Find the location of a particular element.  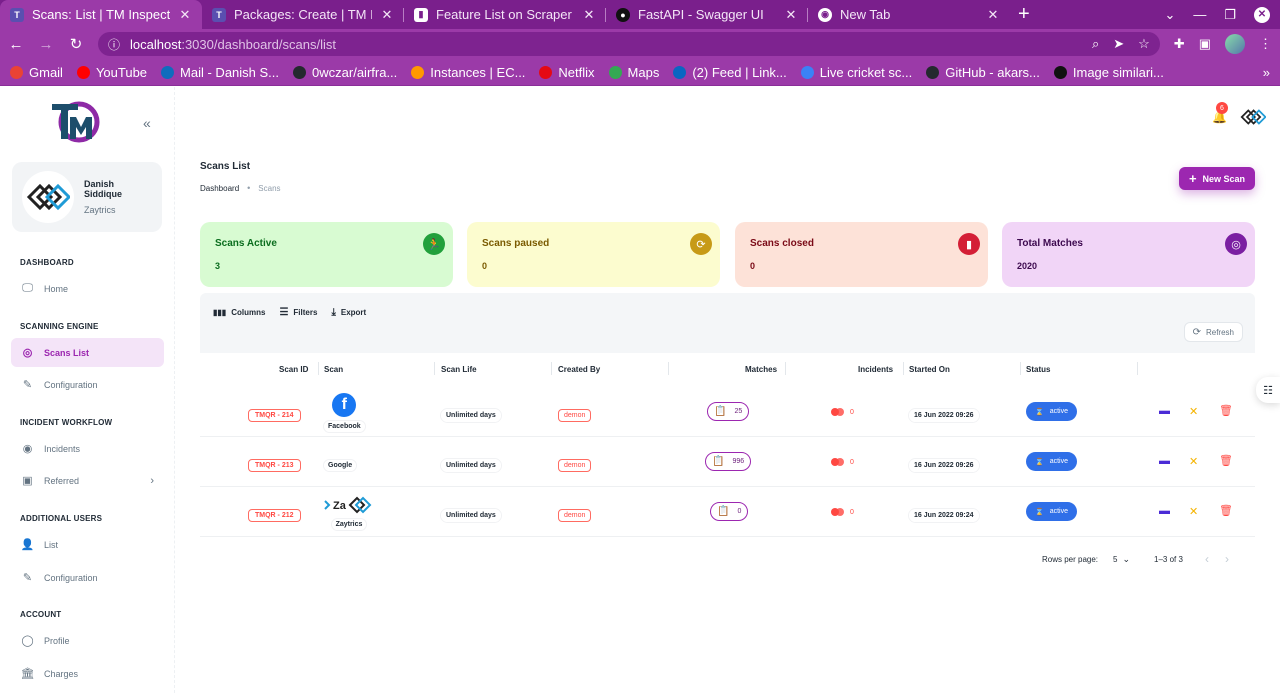

matches-badge: 📋 0 is located at coordinates (729, 511).